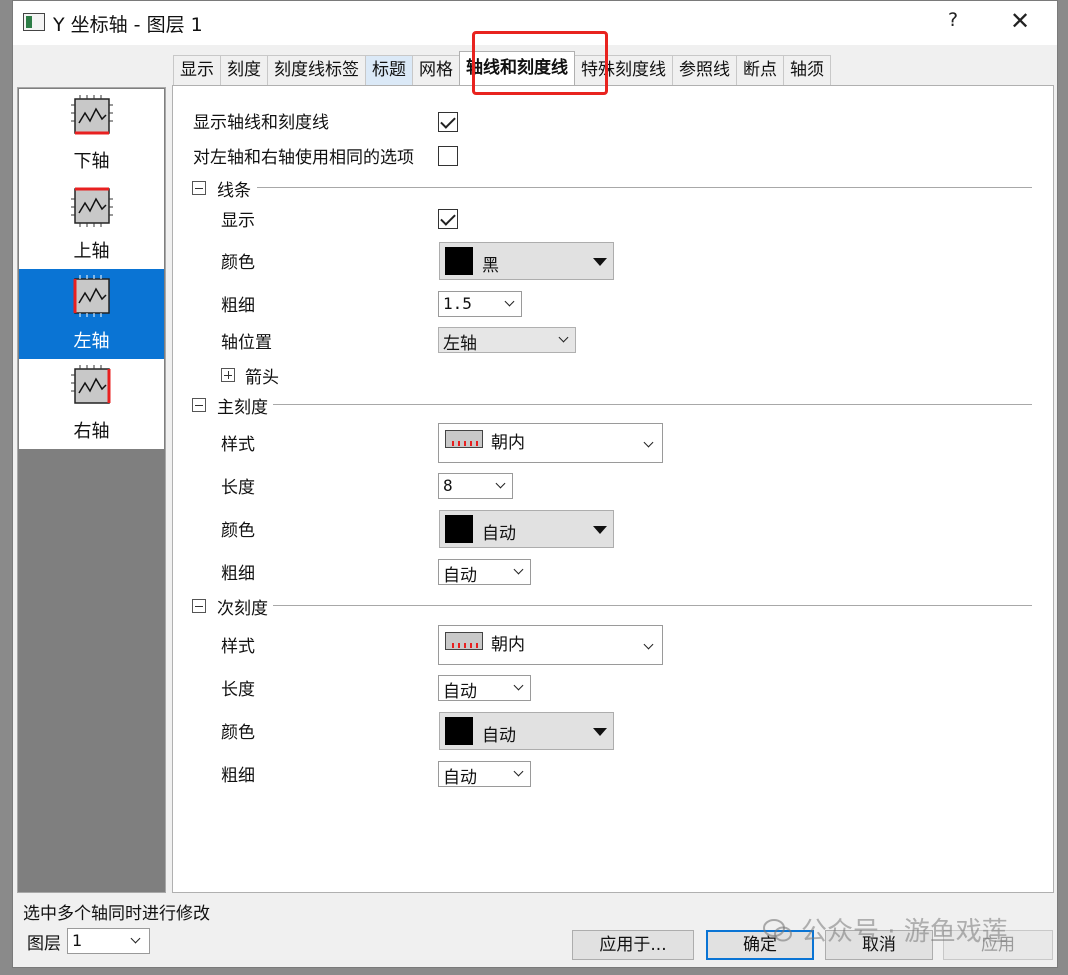 This screenshot has width=1068, height=975. Describe the element at coordinates (238, 776) in the screenshot. I see `minor-thickness-label: 粗细` at that location.